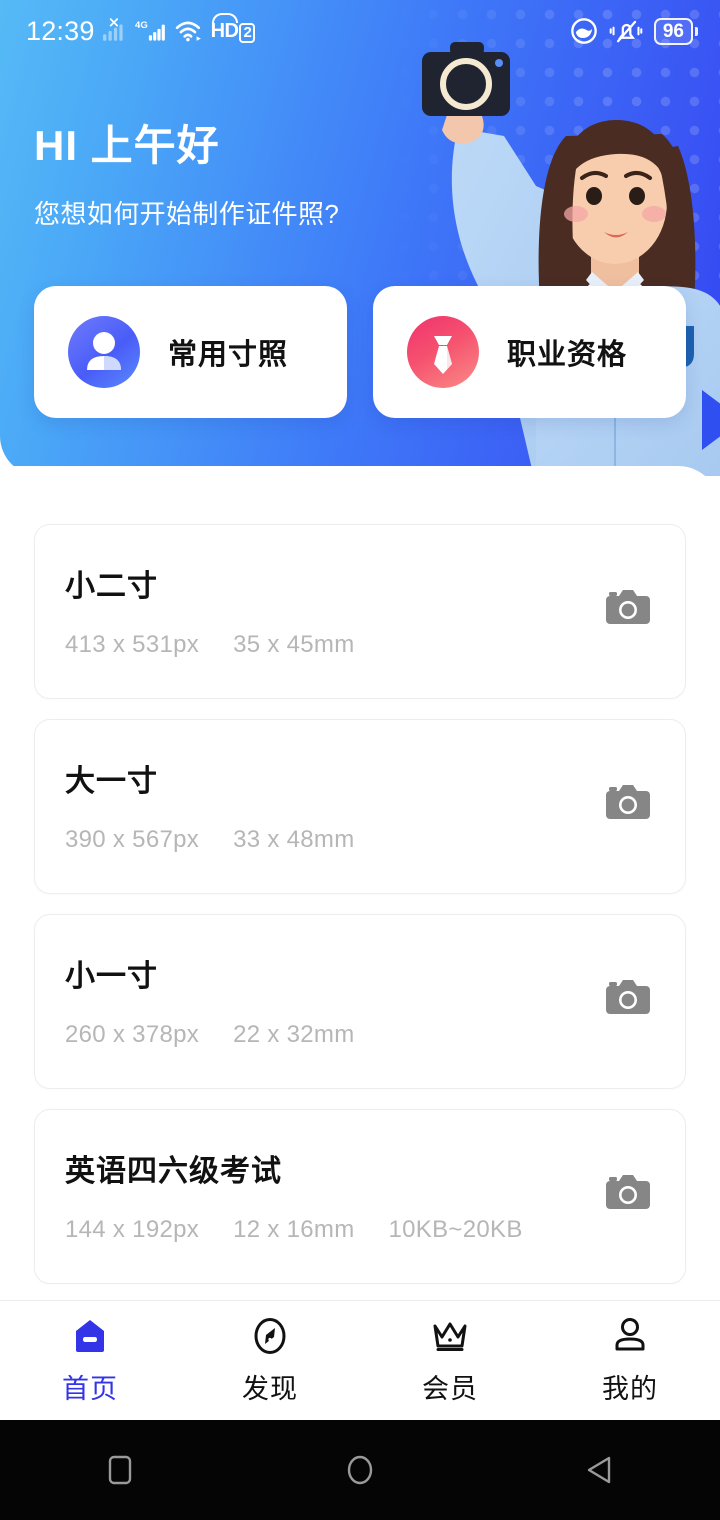 The height and width of the screenshot is (1520, 720). Describe the element at coordinates (270, 1389) in the screenshot. I see `tab-label: 发现` at that location.